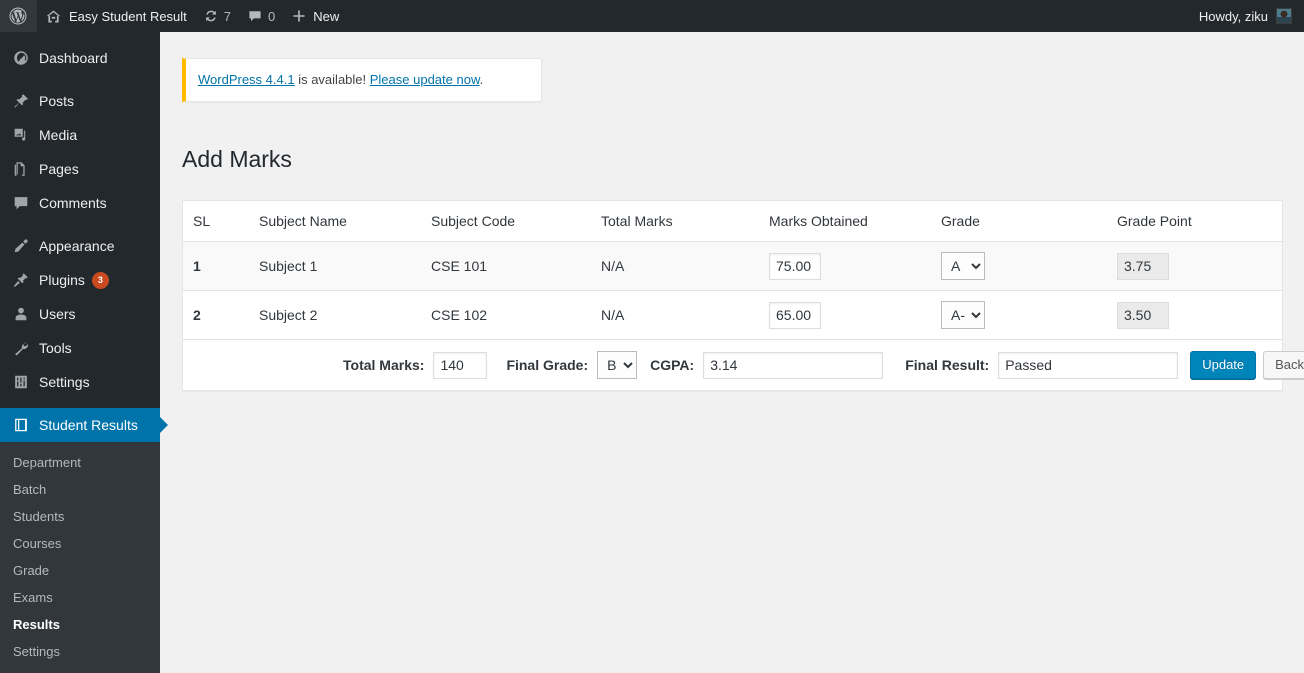 Image resolution: width=1304 pixels, height=673 pixels. Describe the element at coordinates (227, 16) in the screenshot. I see `updates-count: 7` at that location.